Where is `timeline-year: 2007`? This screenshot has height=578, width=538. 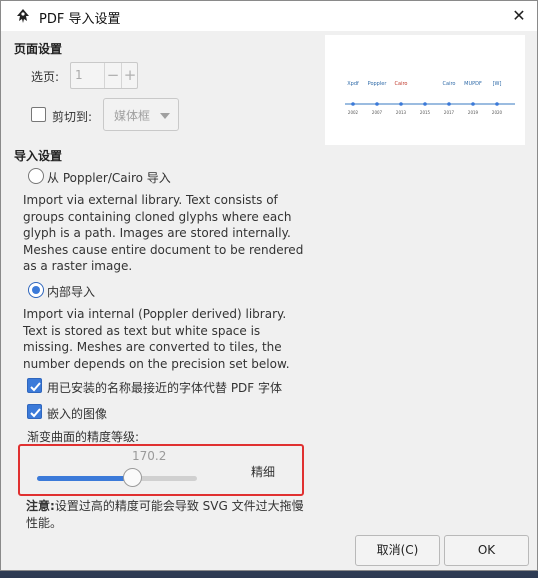 timeline-year: 2007 is located at coordinates (377, 112).